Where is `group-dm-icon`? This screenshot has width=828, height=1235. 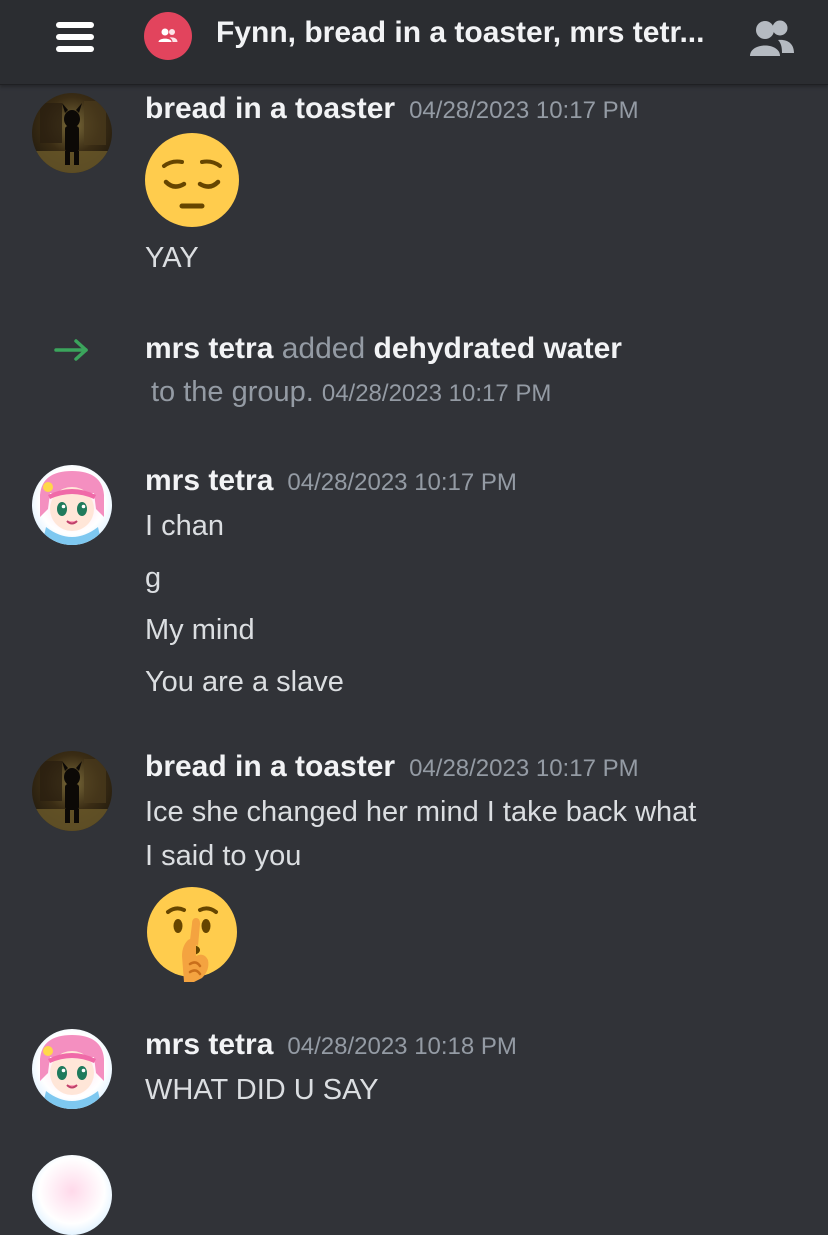
group-dm-icon is located at coordinates (168, 36).